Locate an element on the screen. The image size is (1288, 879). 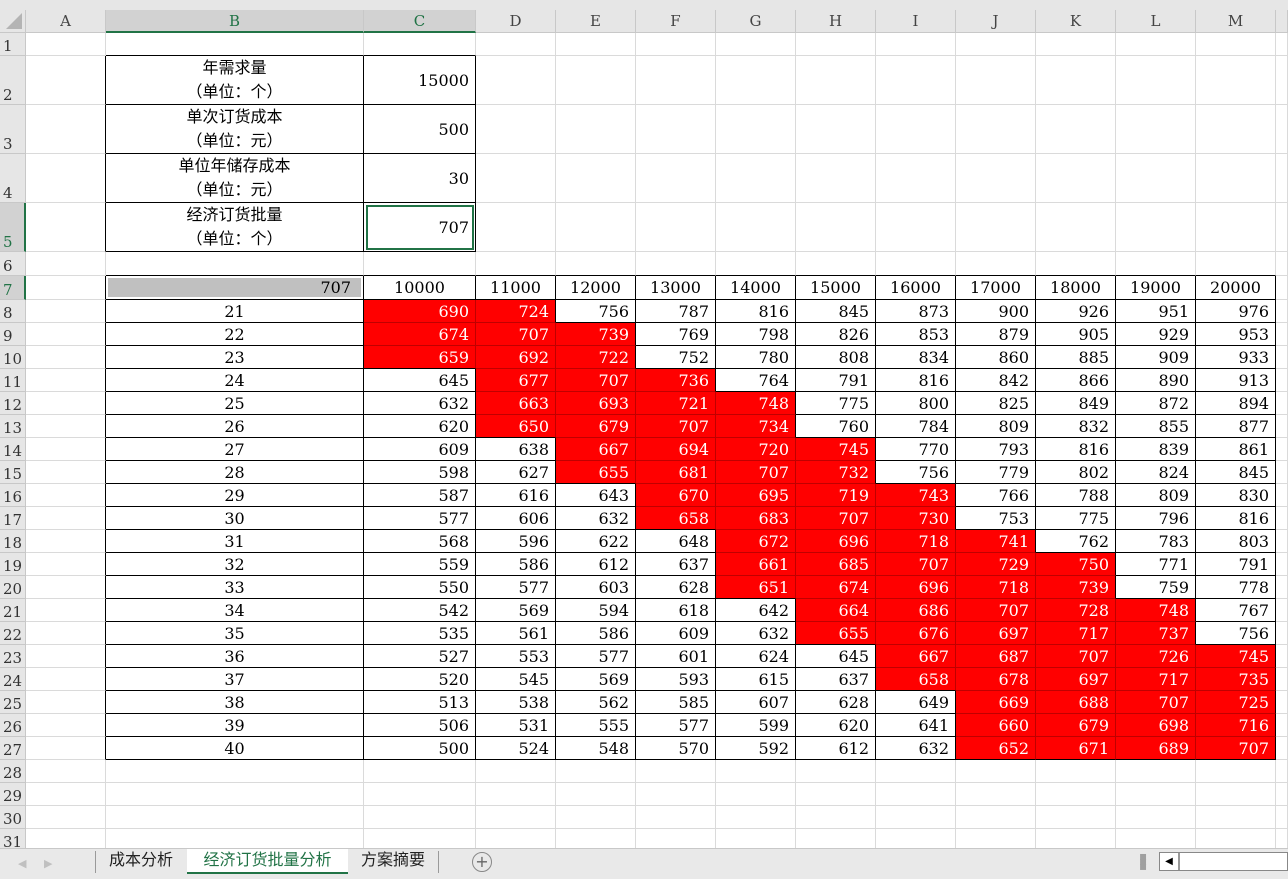
param-value: 500 is located at coordinates (420, 129).